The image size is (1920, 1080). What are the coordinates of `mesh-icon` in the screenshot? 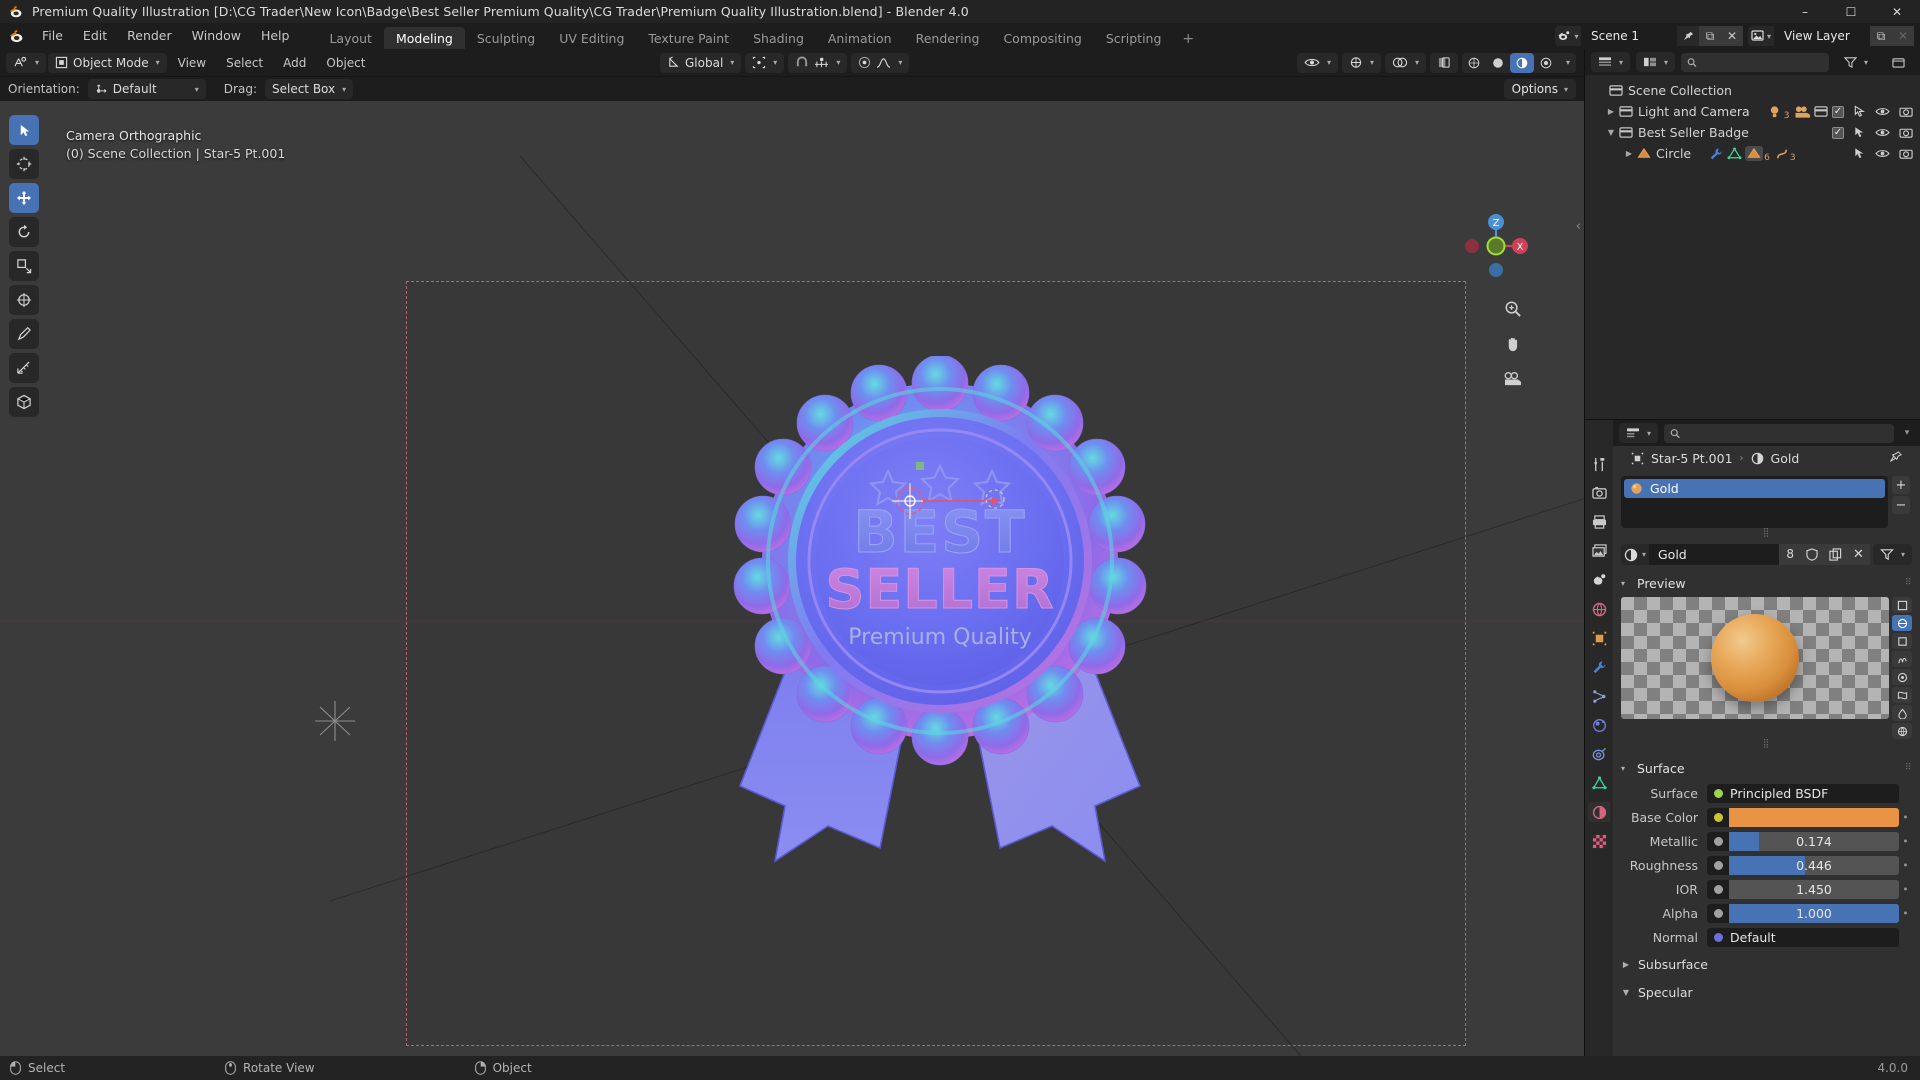 It's located at (1754, 153).